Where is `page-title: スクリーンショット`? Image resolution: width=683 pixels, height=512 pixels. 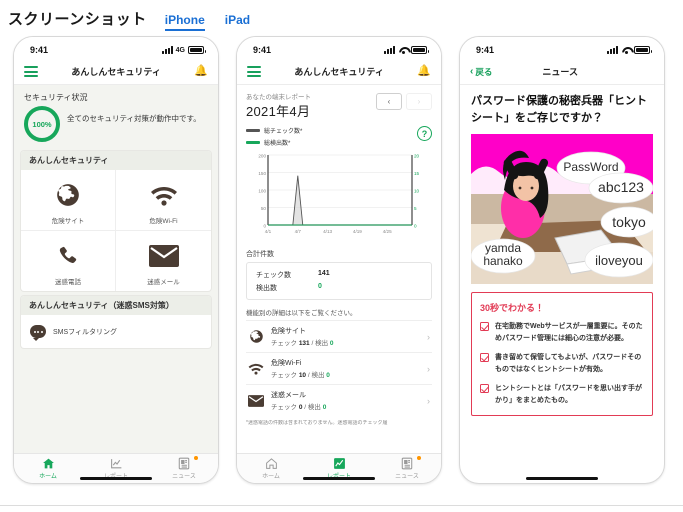 page-title: スクリーンショット is located at coordinates (77, 19).